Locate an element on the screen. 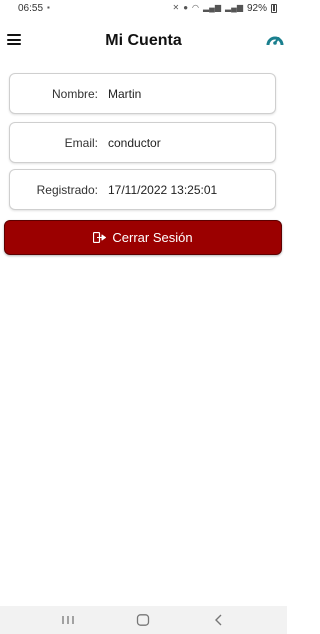 Image resolution: width=320 pixels, height=634 pixels. back-icon is located at coordinates (218, 620).